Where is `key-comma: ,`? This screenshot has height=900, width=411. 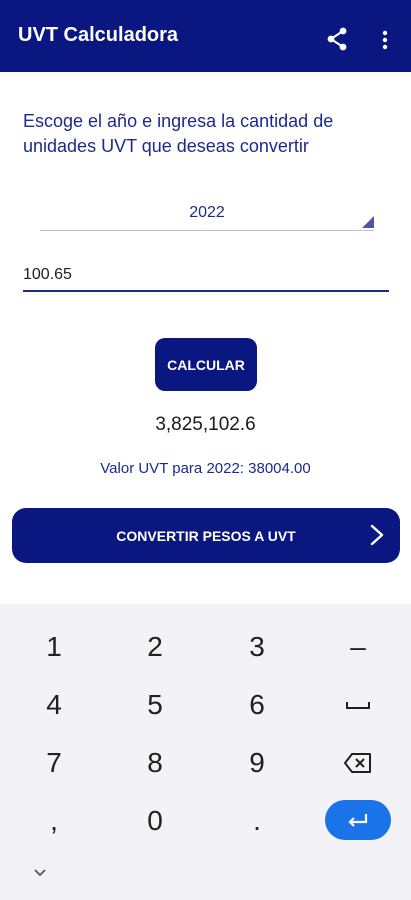 key-comma: , is located at coordinates (54, 821).